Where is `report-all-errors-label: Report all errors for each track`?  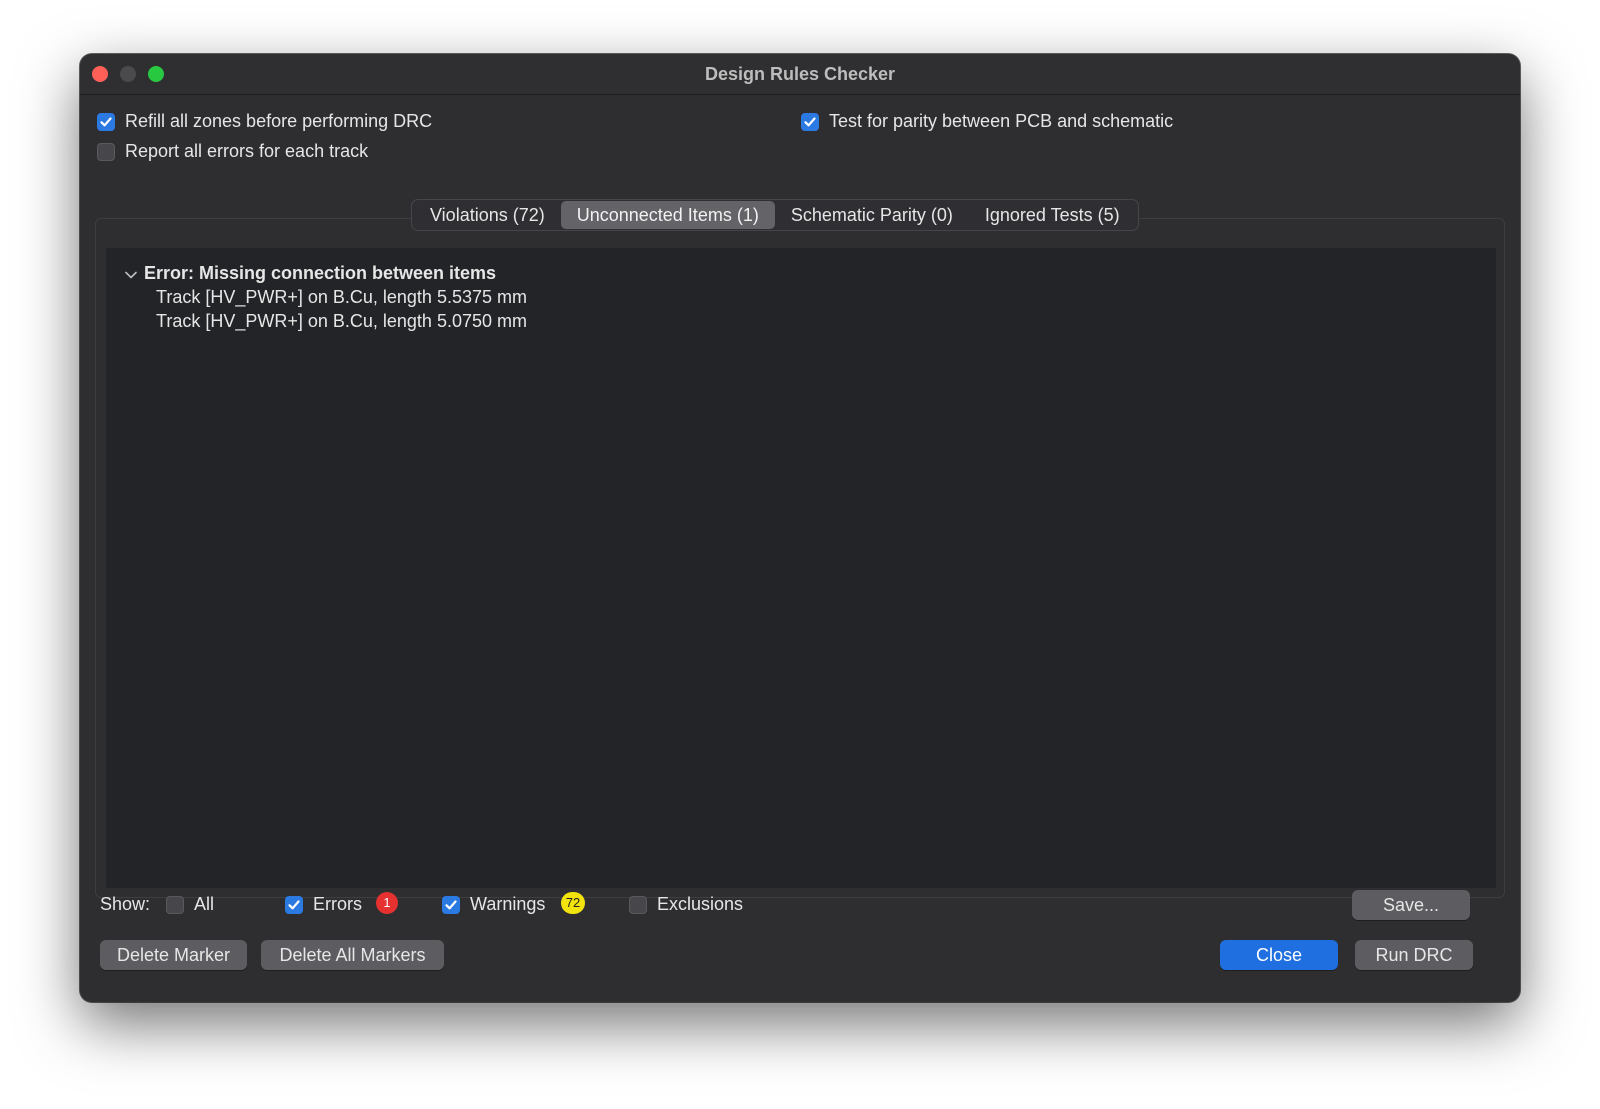
report-all-errors-label: Report all errors for each track is located at coordinates (247, 151).